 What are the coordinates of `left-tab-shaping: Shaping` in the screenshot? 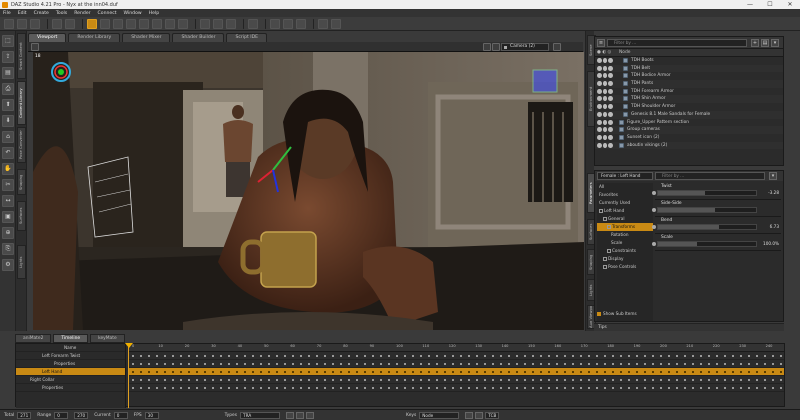 It's located at (21, 182).